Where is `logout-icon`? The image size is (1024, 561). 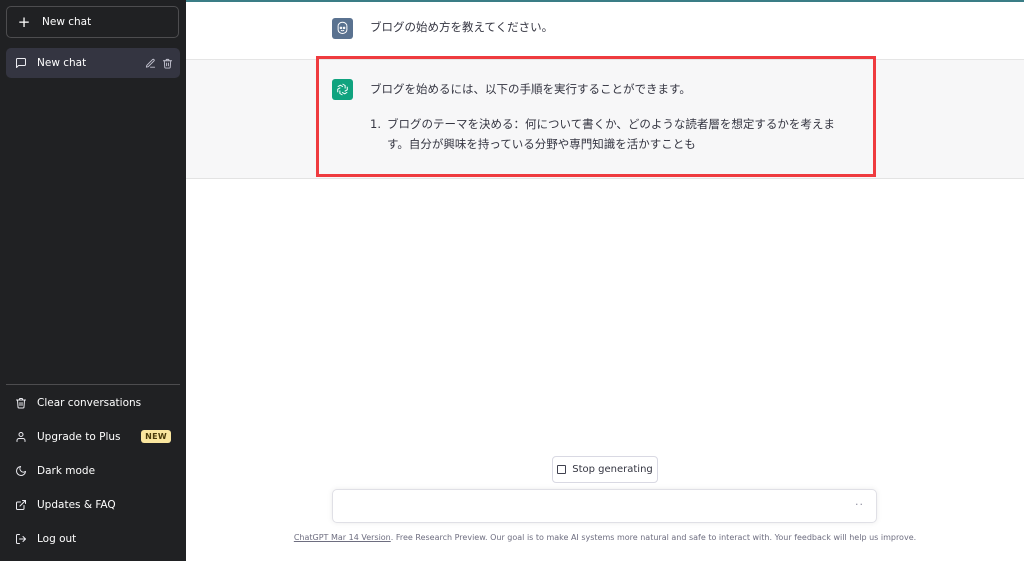
logout-icon is located at coordinates (21, 539).